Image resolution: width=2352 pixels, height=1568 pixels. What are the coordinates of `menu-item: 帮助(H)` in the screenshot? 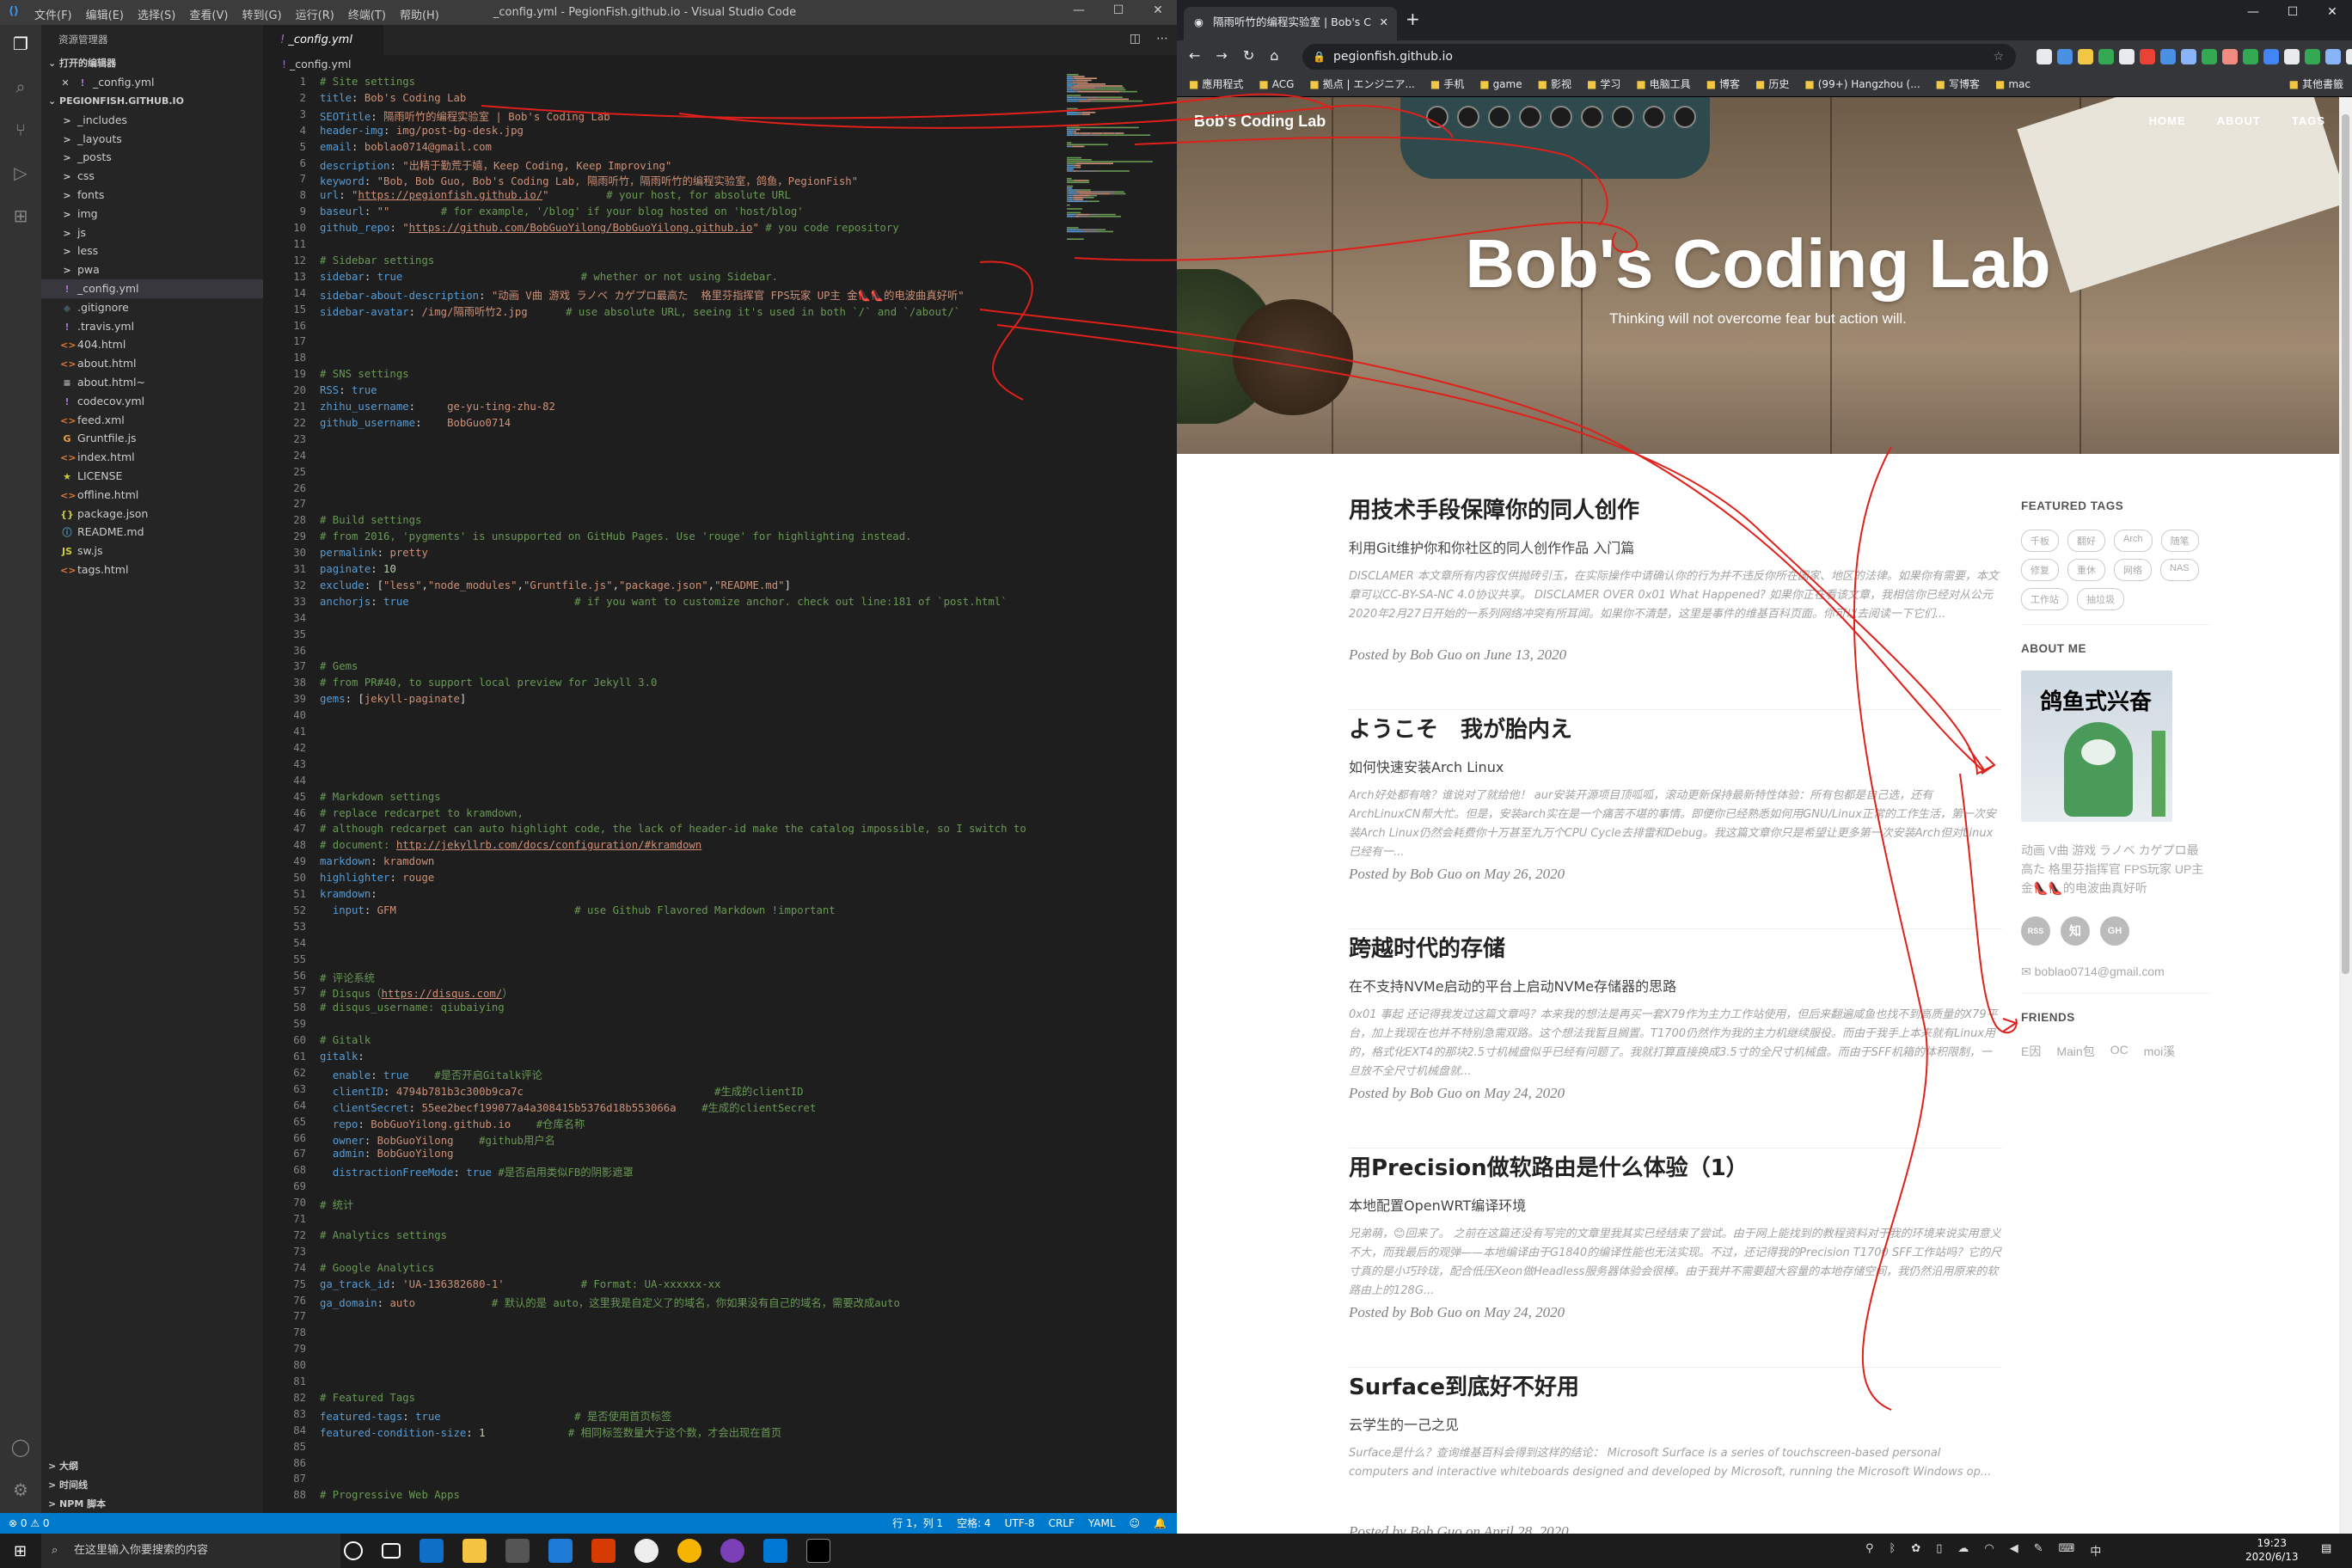 It's located at (419, 14).